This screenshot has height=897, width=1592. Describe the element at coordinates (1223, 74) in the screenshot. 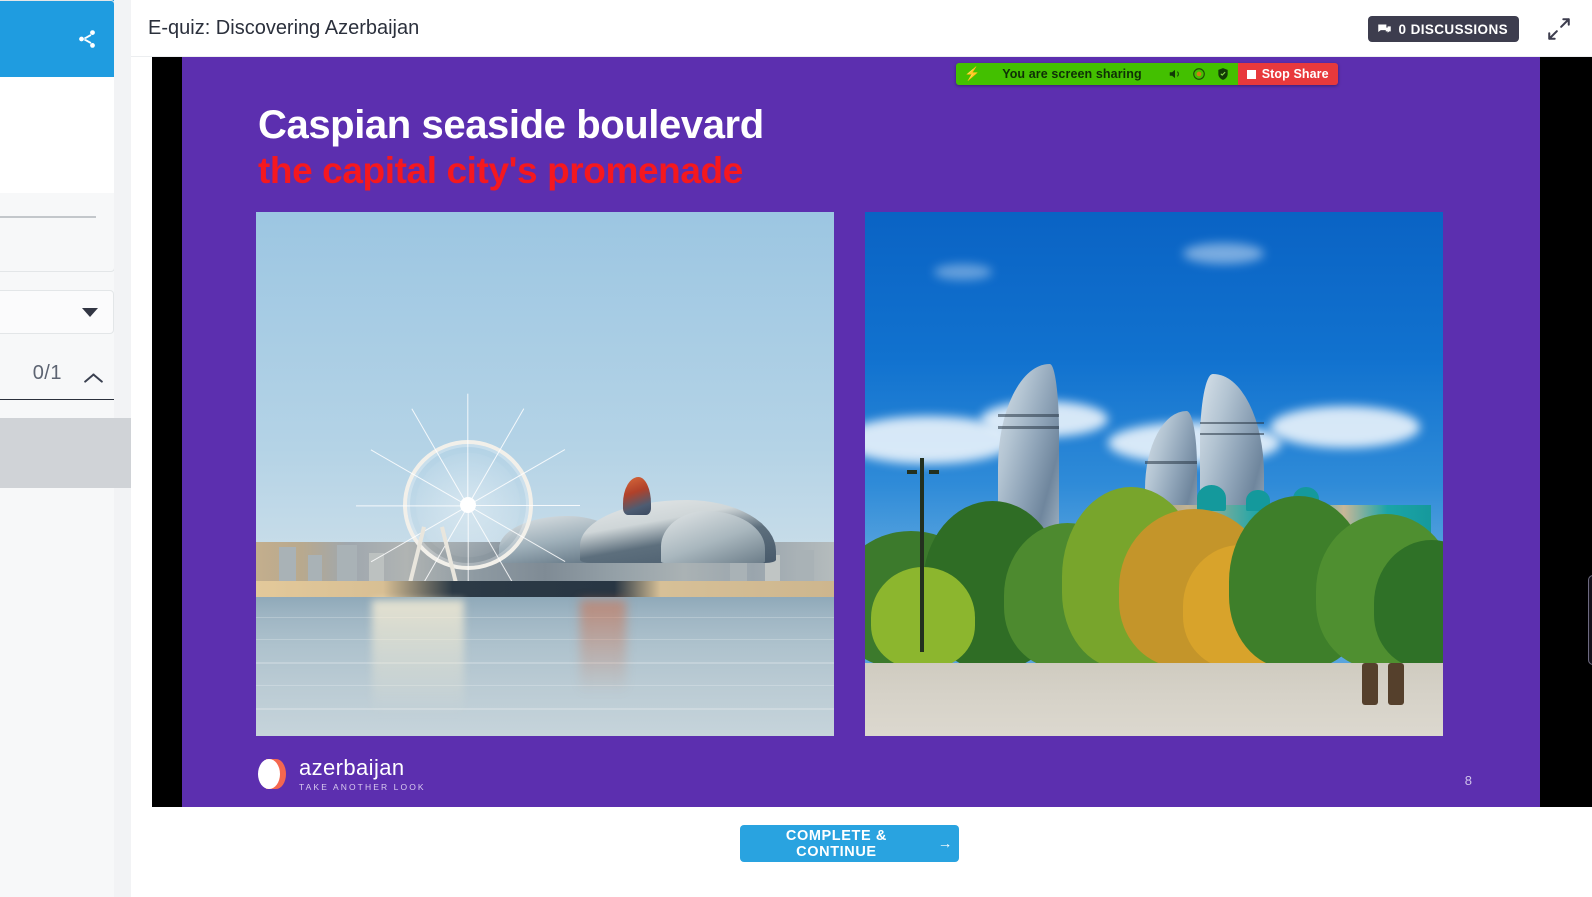

I see `shield-icon` at that location.